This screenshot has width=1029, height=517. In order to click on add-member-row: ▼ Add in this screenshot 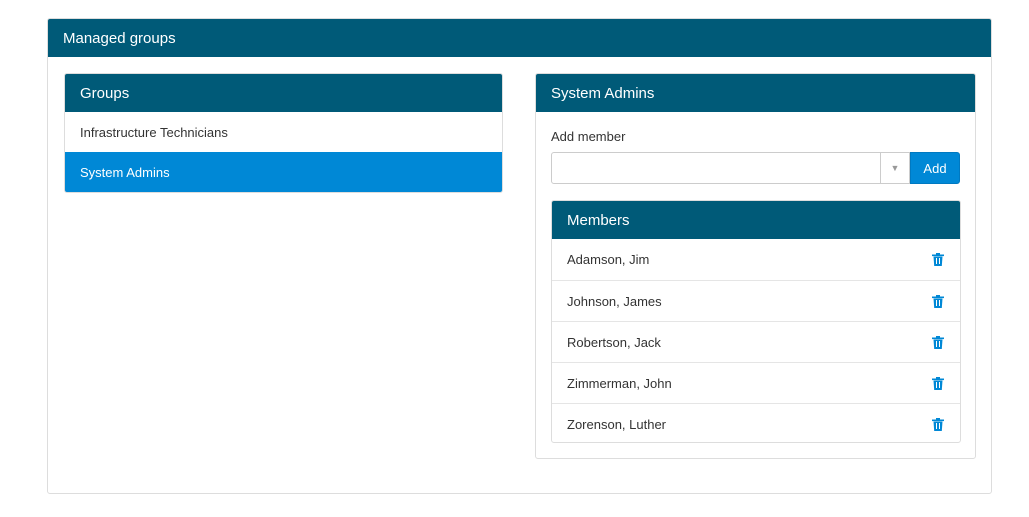, I will do `click(755, 168)`.